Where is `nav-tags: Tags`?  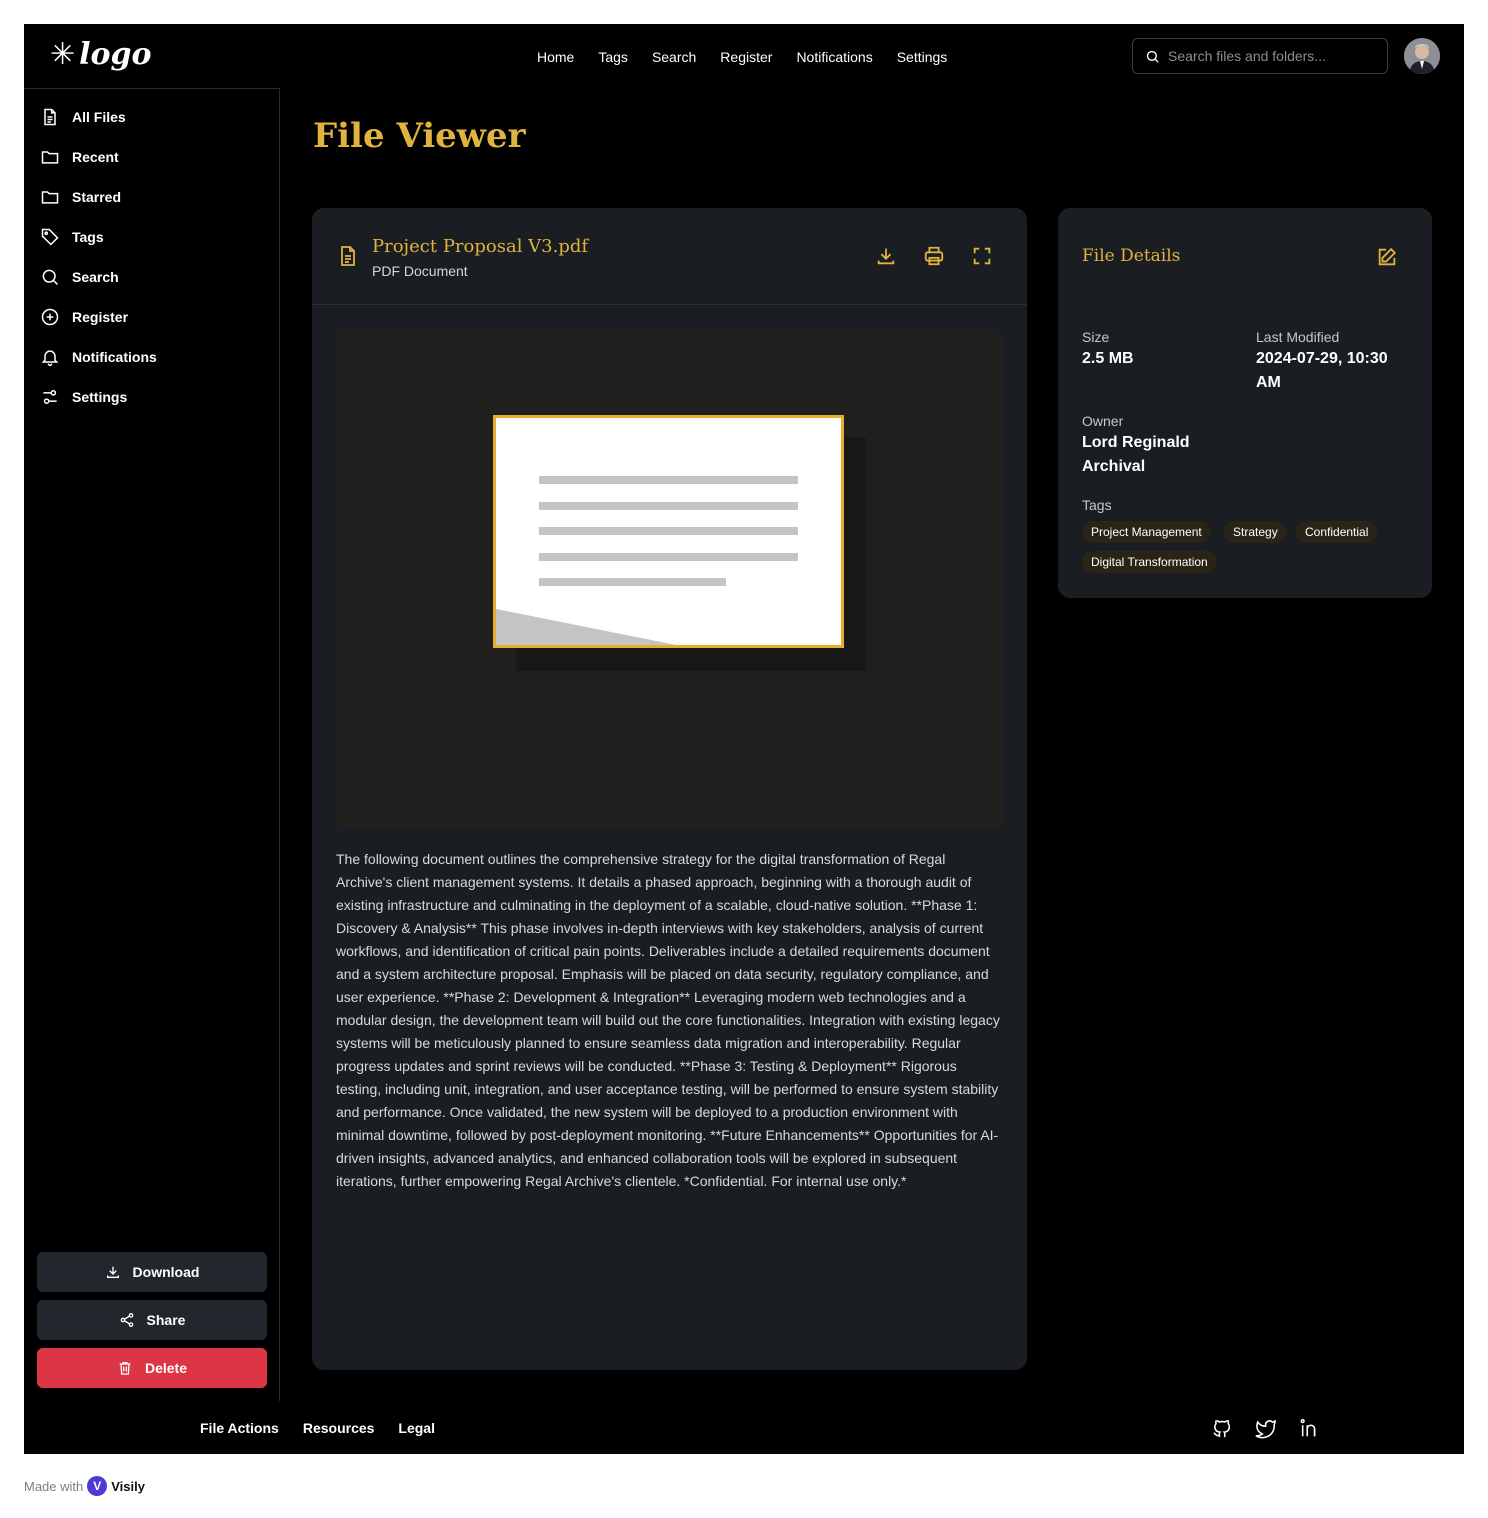 nav-tags: Tags is located at coordinates (613, 57).